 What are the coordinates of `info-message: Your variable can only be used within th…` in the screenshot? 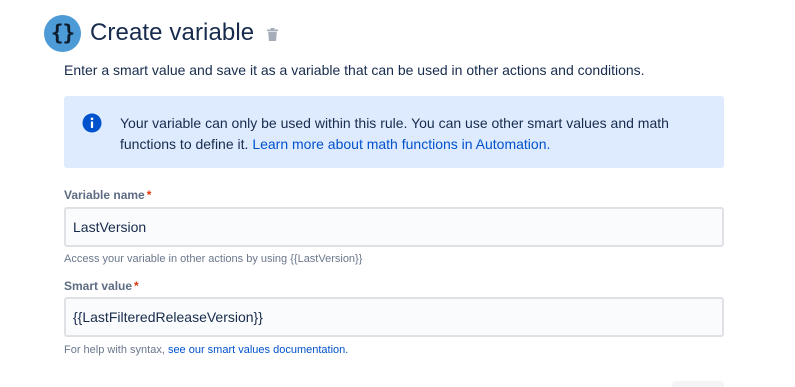 It's located at (410, 134).